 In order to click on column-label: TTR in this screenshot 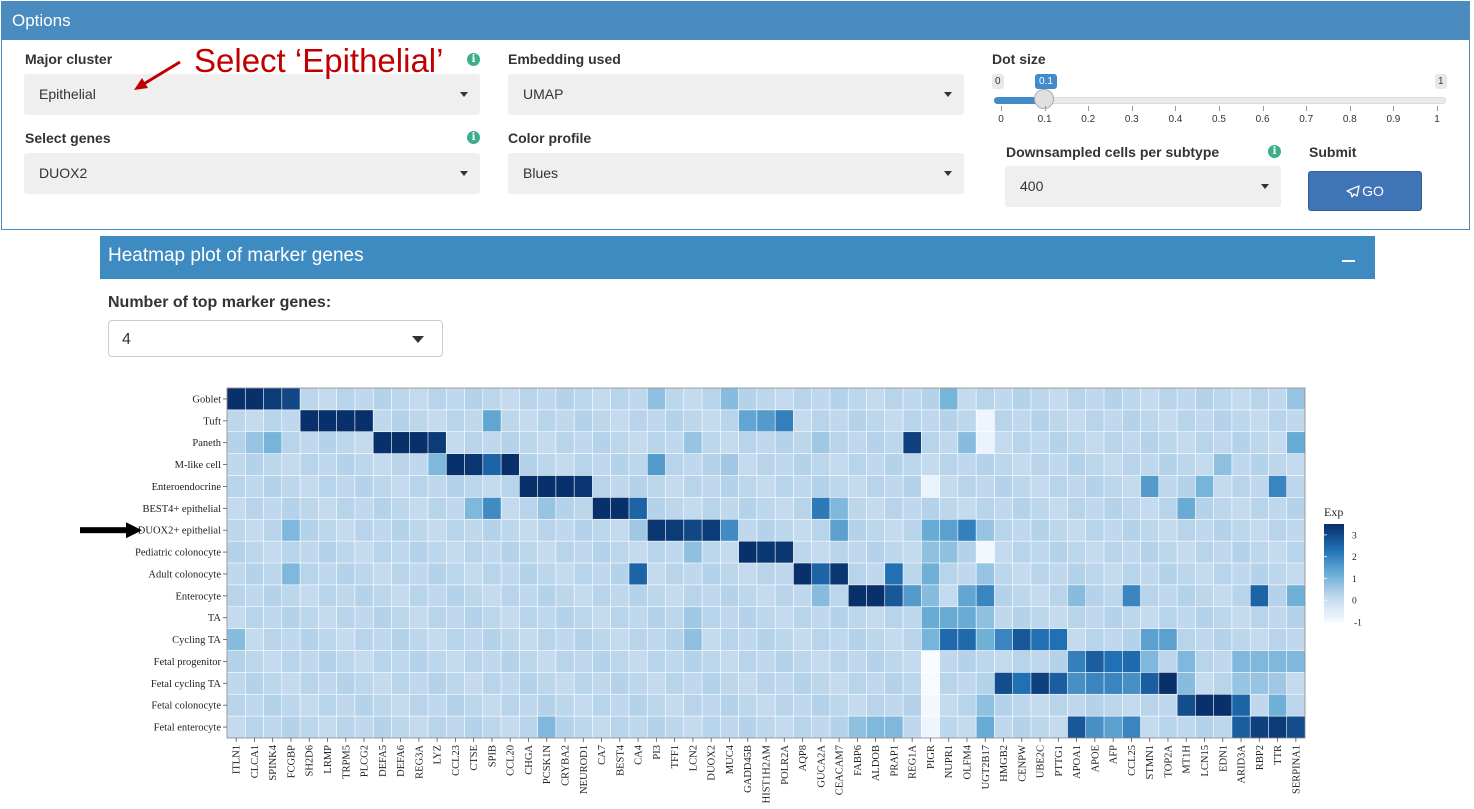, I will do `click(1278, 755)`.